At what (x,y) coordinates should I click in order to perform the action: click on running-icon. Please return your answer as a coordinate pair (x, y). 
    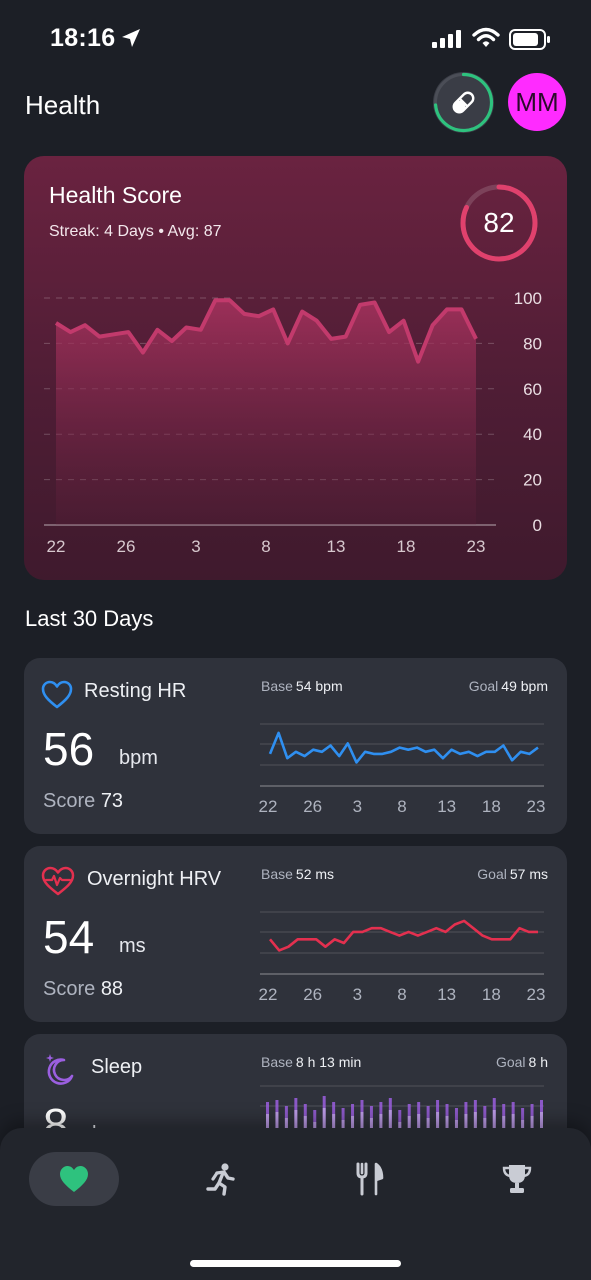
    Looking at the image, I should click on (220, 1179).